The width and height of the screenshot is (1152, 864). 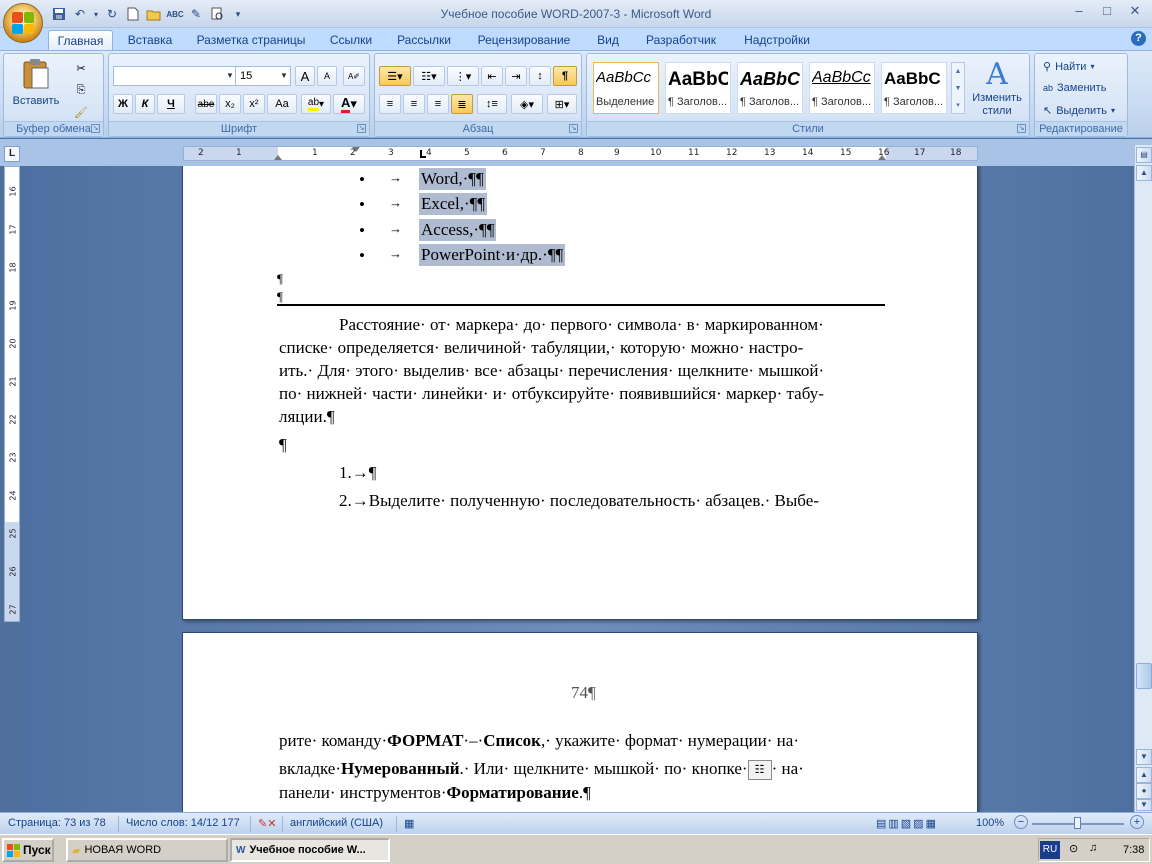 I want to click on justify-icon: ≣, so click(x=462, y=104).